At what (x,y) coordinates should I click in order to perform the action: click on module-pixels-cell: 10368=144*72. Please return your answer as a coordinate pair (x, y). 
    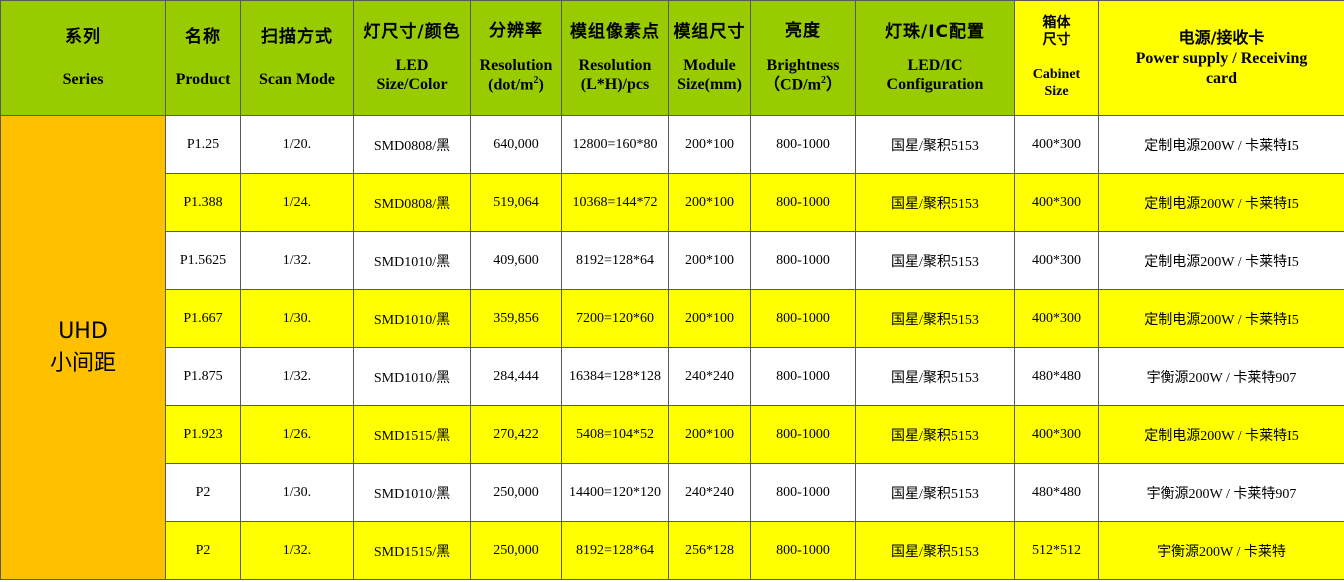
    Looking at the image, I should click on (615, 202).